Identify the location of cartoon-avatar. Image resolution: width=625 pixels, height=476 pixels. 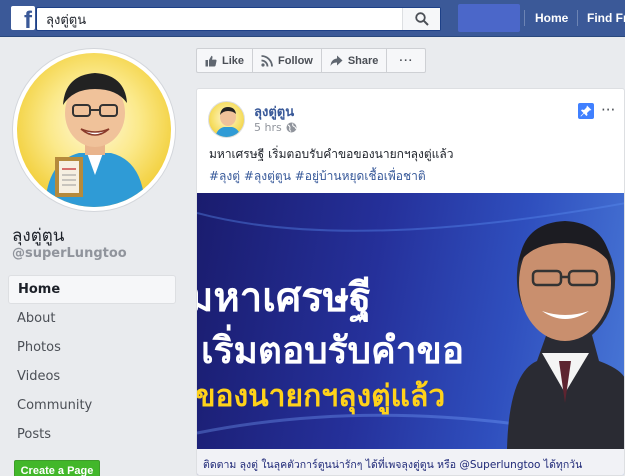
(94, 130).